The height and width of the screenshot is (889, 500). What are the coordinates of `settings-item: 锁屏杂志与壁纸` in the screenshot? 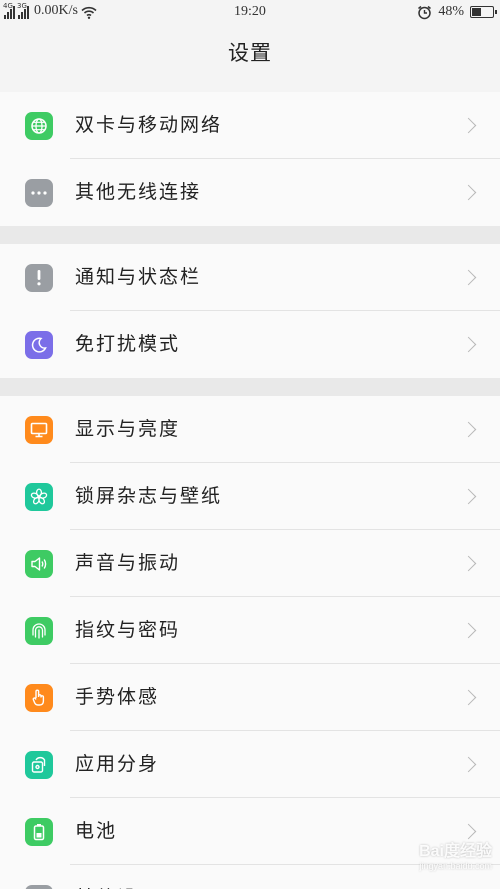 It's located at (250, 496).